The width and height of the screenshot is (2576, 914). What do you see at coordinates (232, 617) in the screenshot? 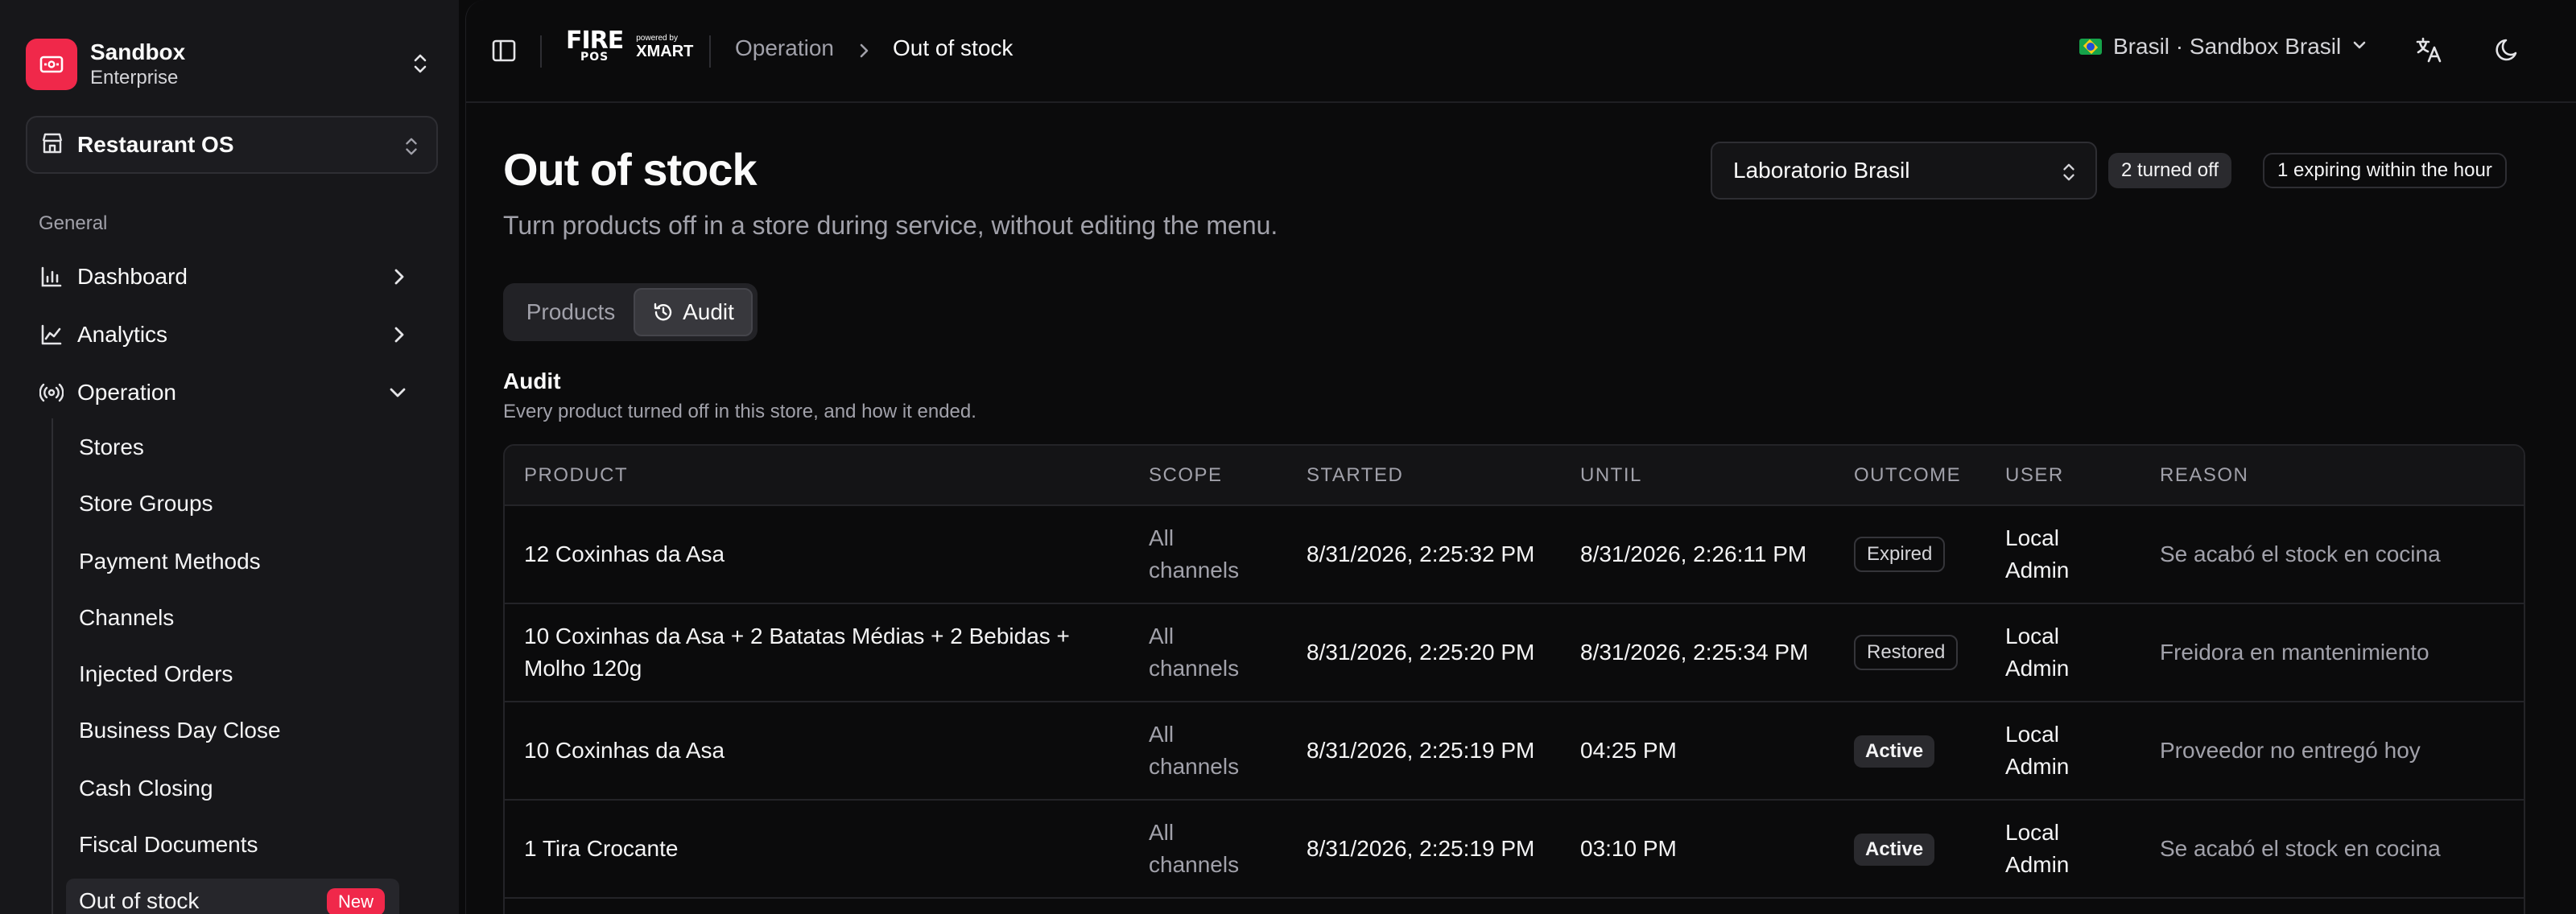
I see `sidebar-item-channels: Channels` at bounding box center [232, 617].